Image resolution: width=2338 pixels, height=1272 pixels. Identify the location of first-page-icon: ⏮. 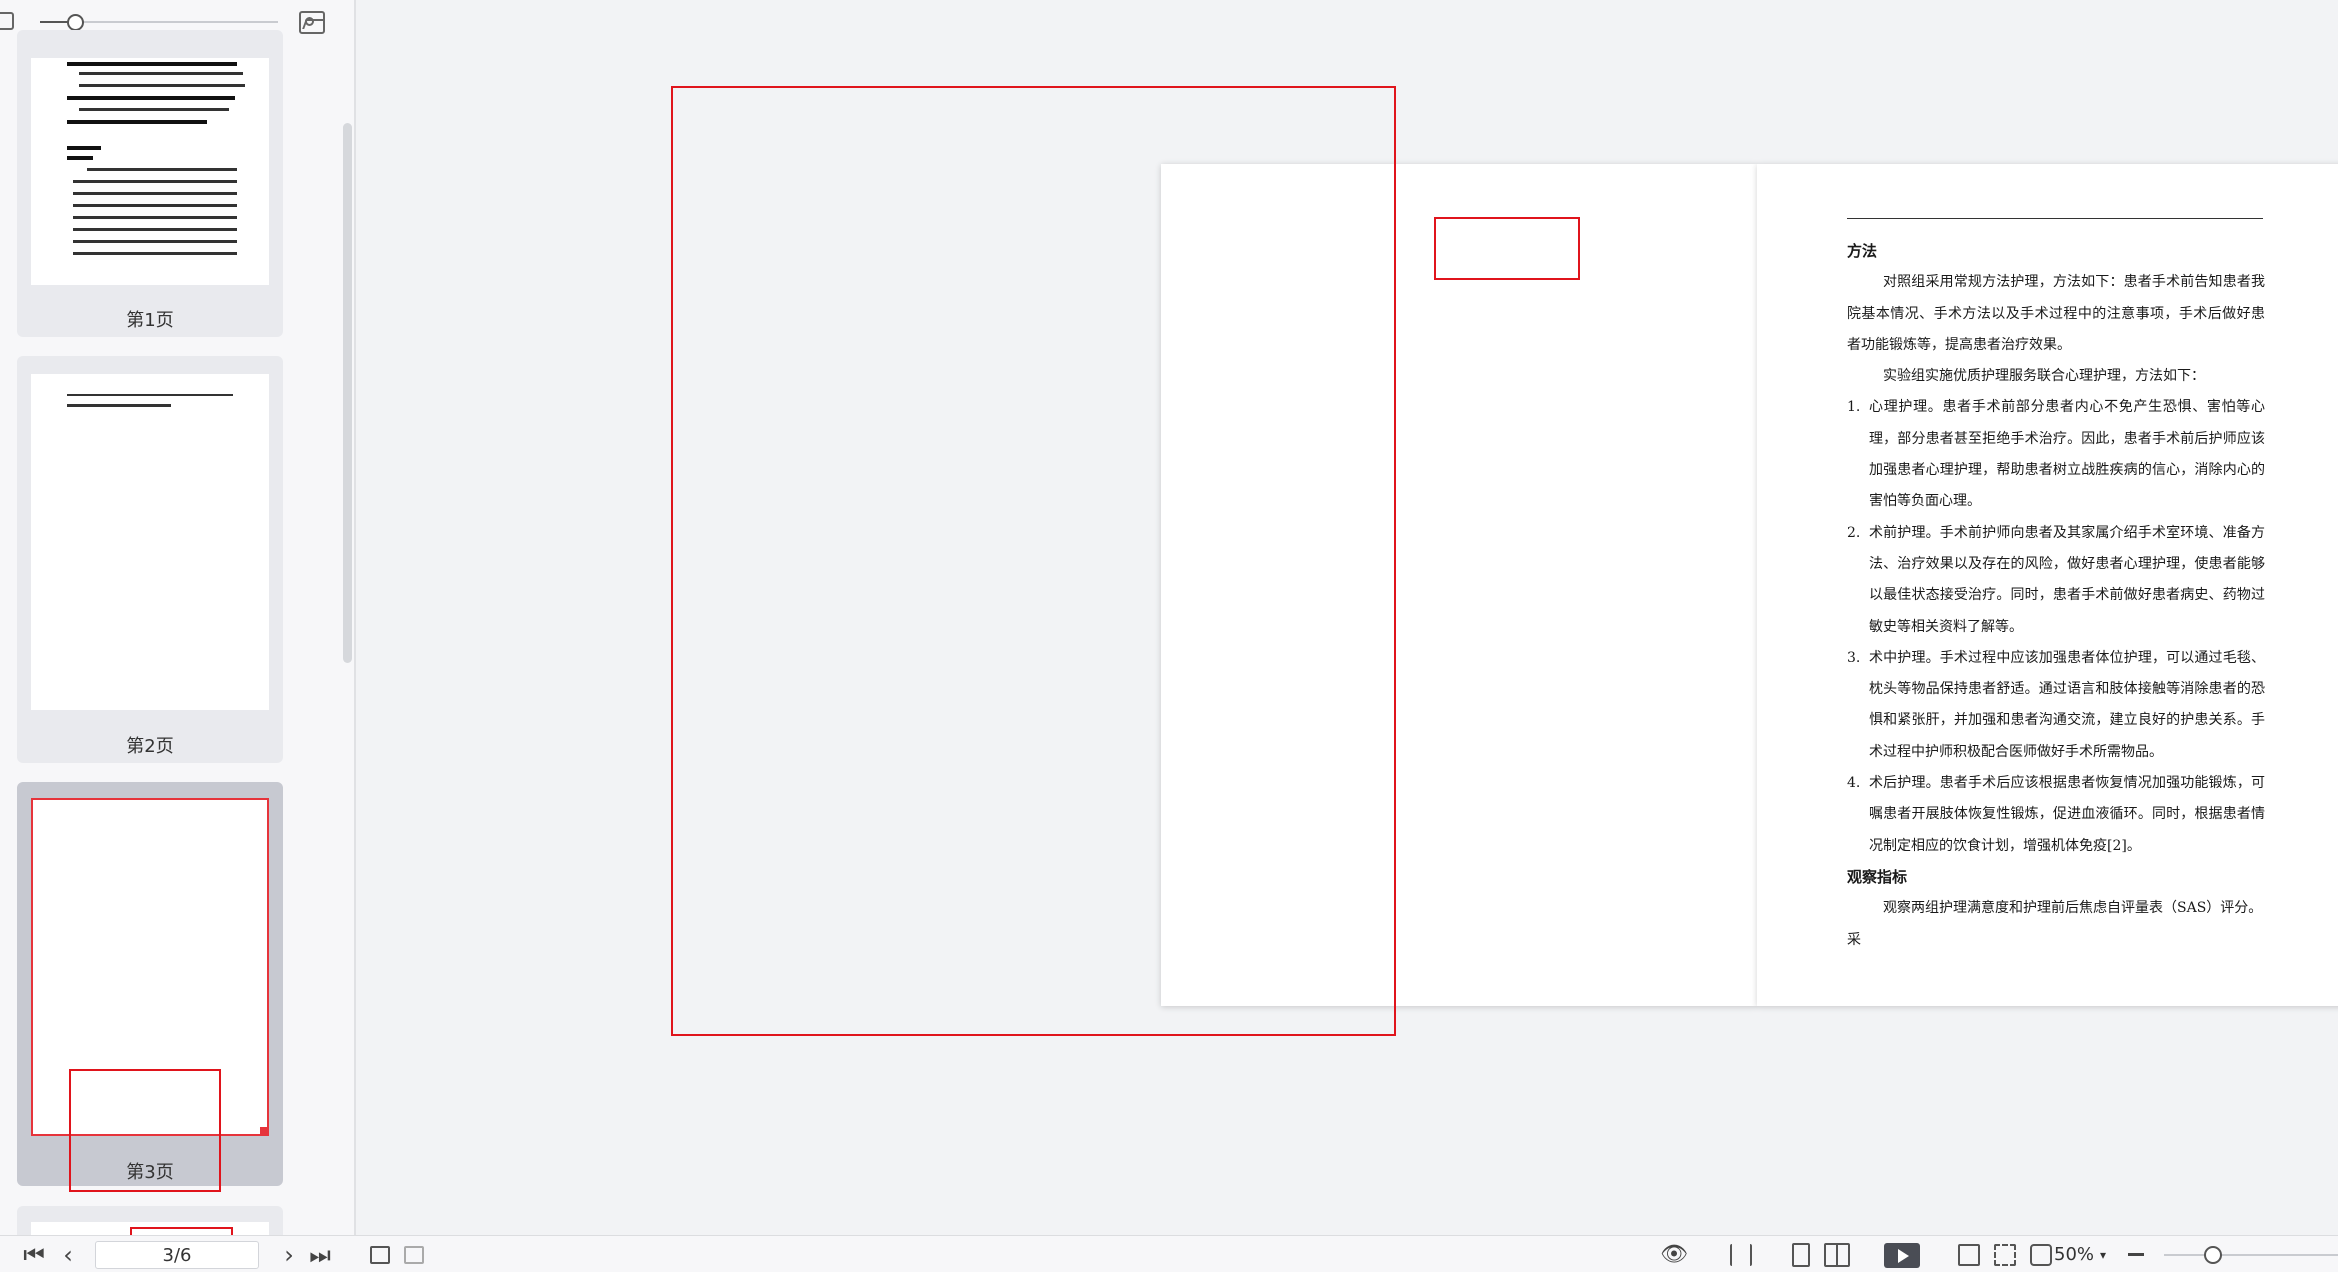
(34, 1254).